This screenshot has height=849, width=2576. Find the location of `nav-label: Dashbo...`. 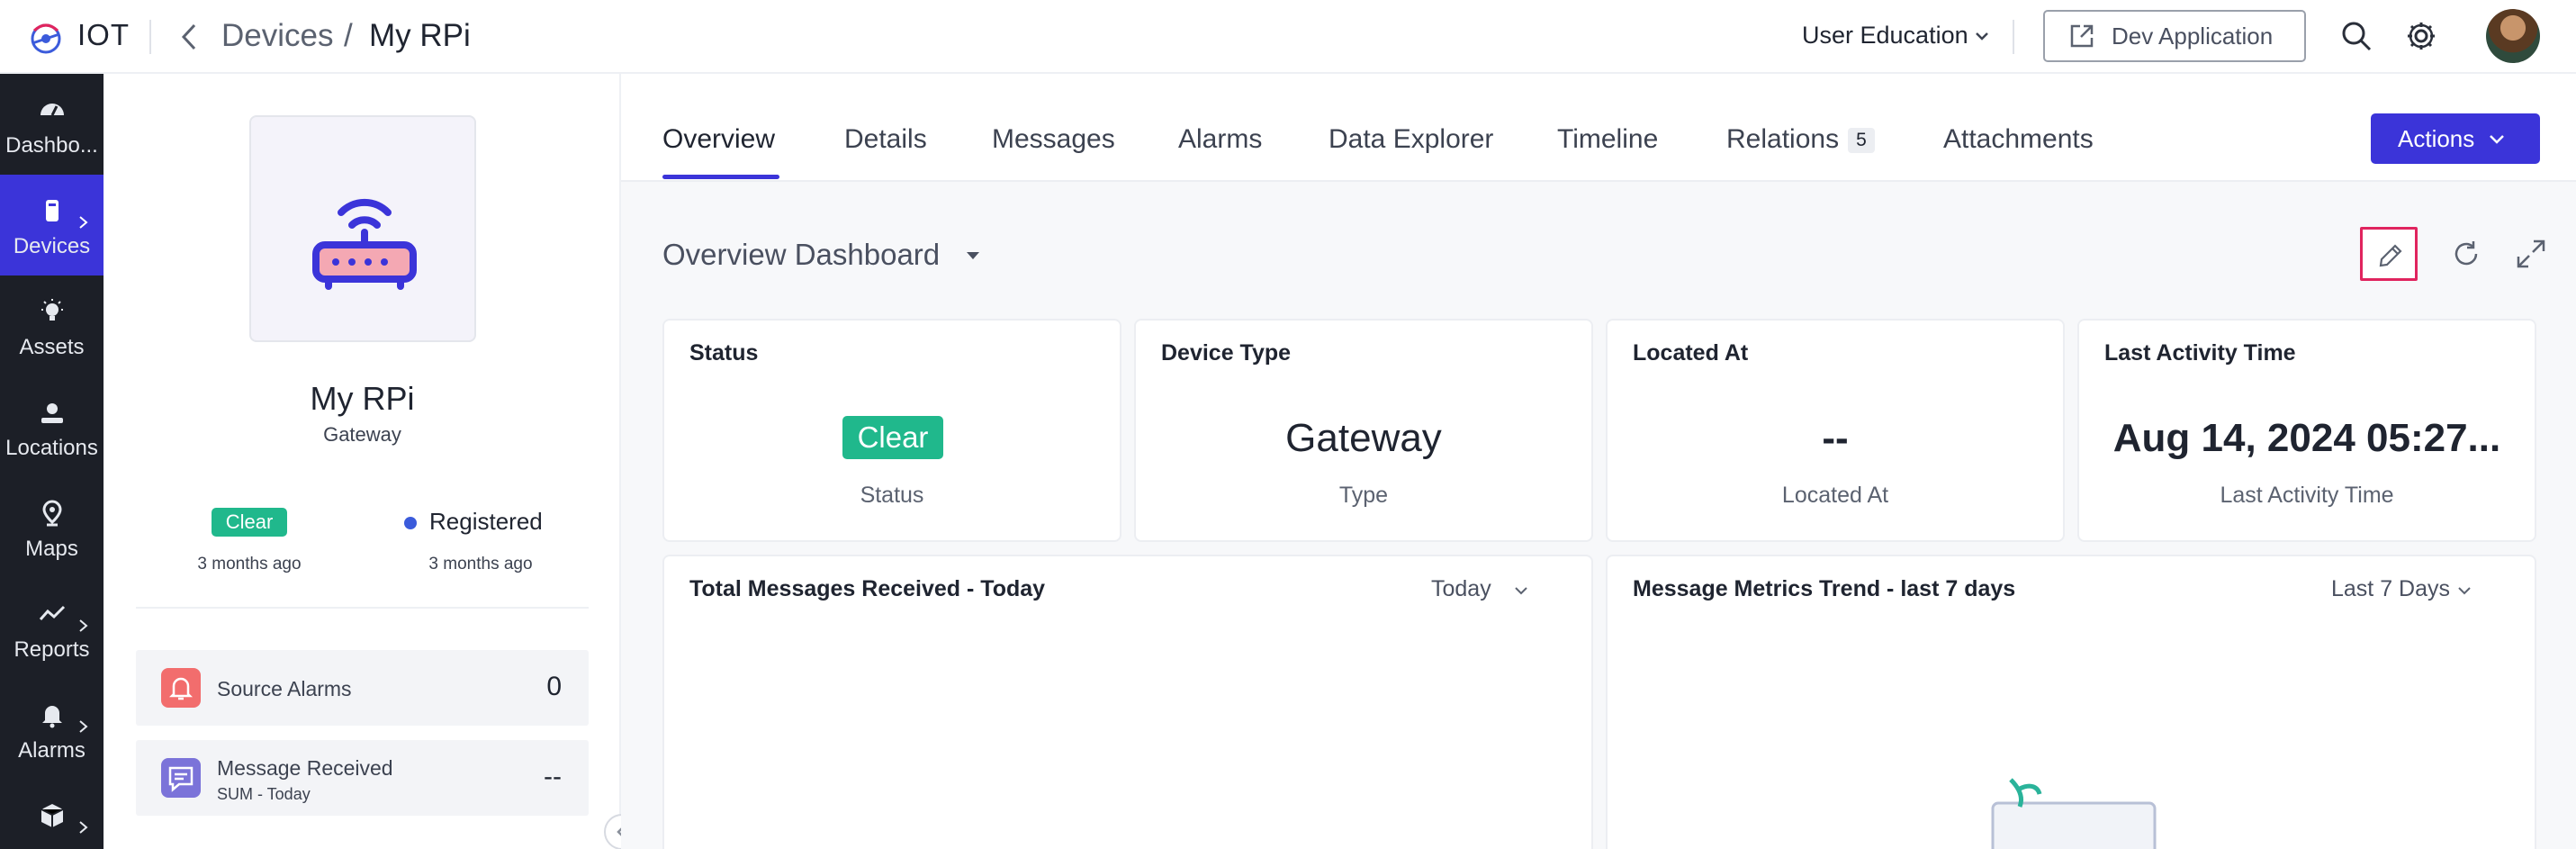

nav-label: Dashbo... is located at coordinates (51, 145).